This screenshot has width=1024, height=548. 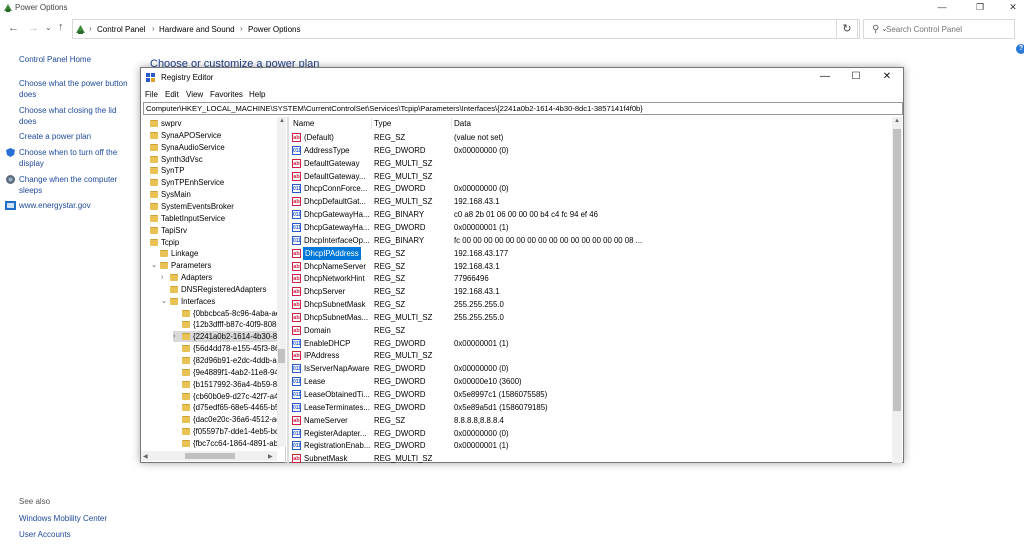 I want to click on up-arrow-icon: ↑, so click(x=61, y=27).